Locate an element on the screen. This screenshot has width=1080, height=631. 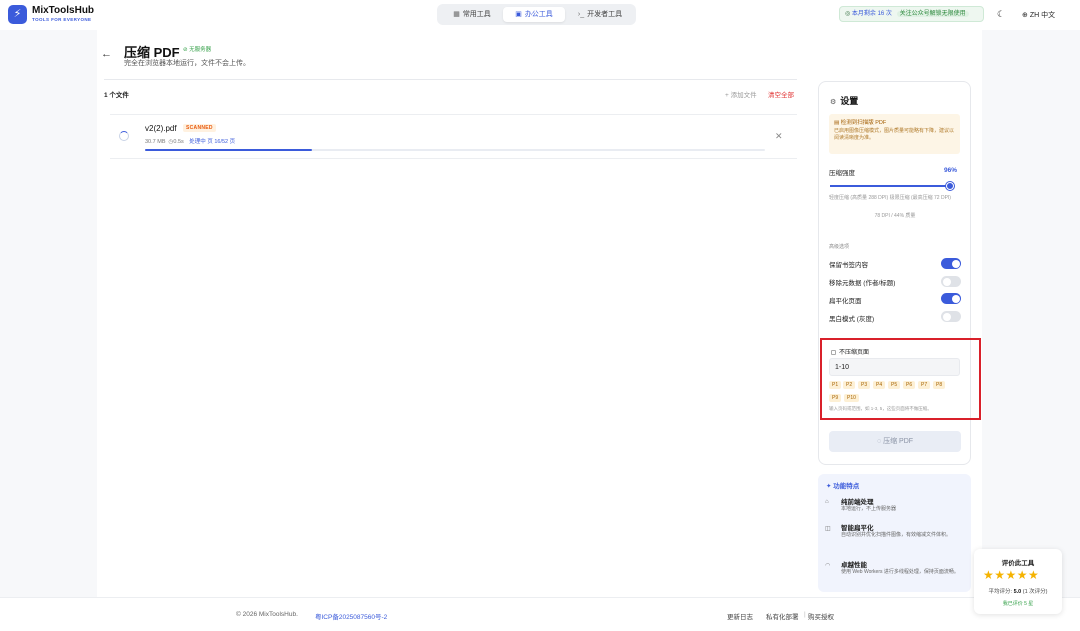
add-file-button: + 添加文件 is located at coordinates (741, 94).